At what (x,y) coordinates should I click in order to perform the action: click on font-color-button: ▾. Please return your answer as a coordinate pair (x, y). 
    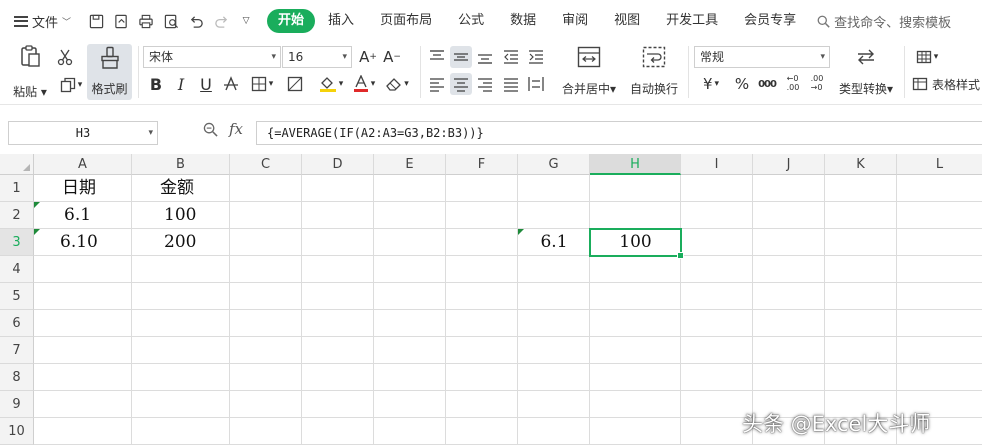
    Looking at the image, I should click on (364, 84).